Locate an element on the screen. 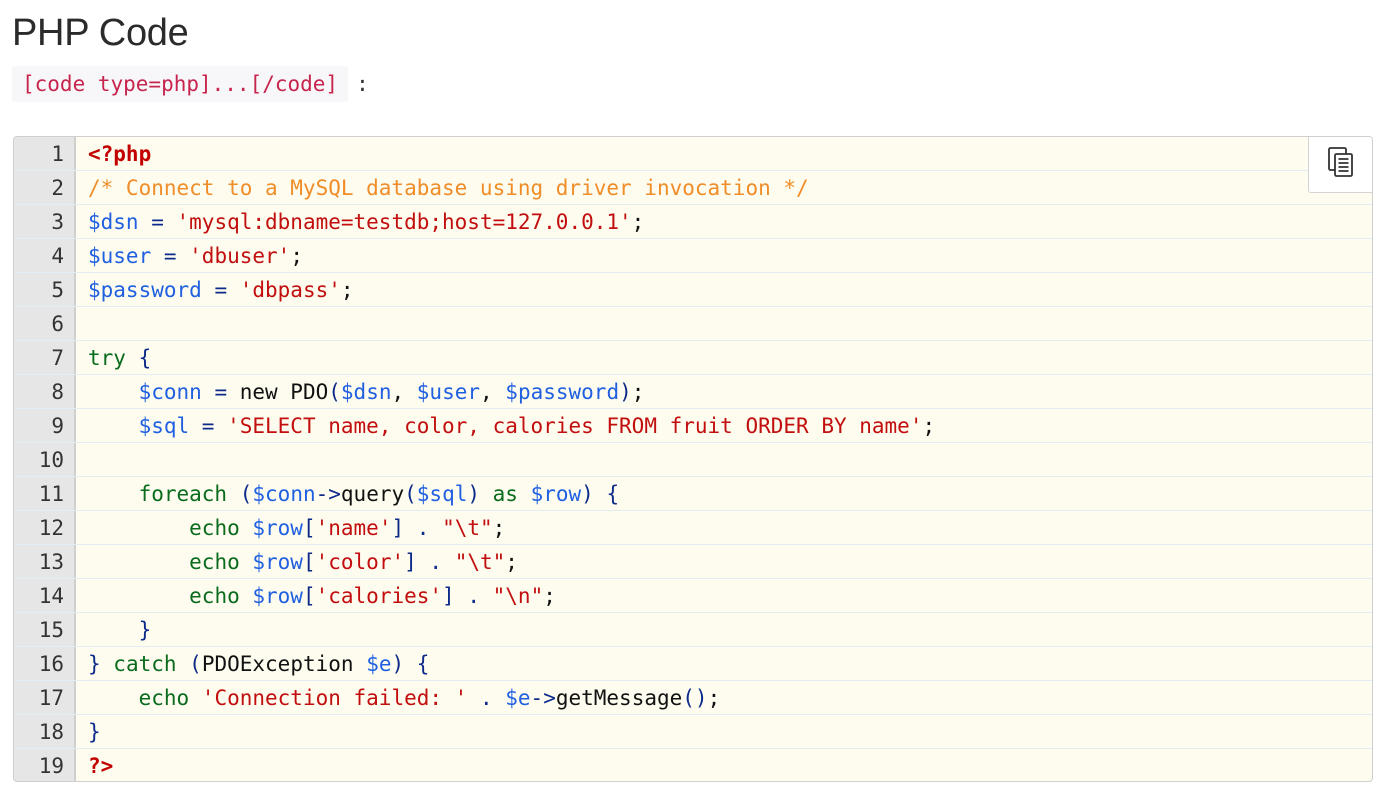 The height and width of the screenshot is (796, 1388). code-line: 10 is located at coordinates (693, 460).